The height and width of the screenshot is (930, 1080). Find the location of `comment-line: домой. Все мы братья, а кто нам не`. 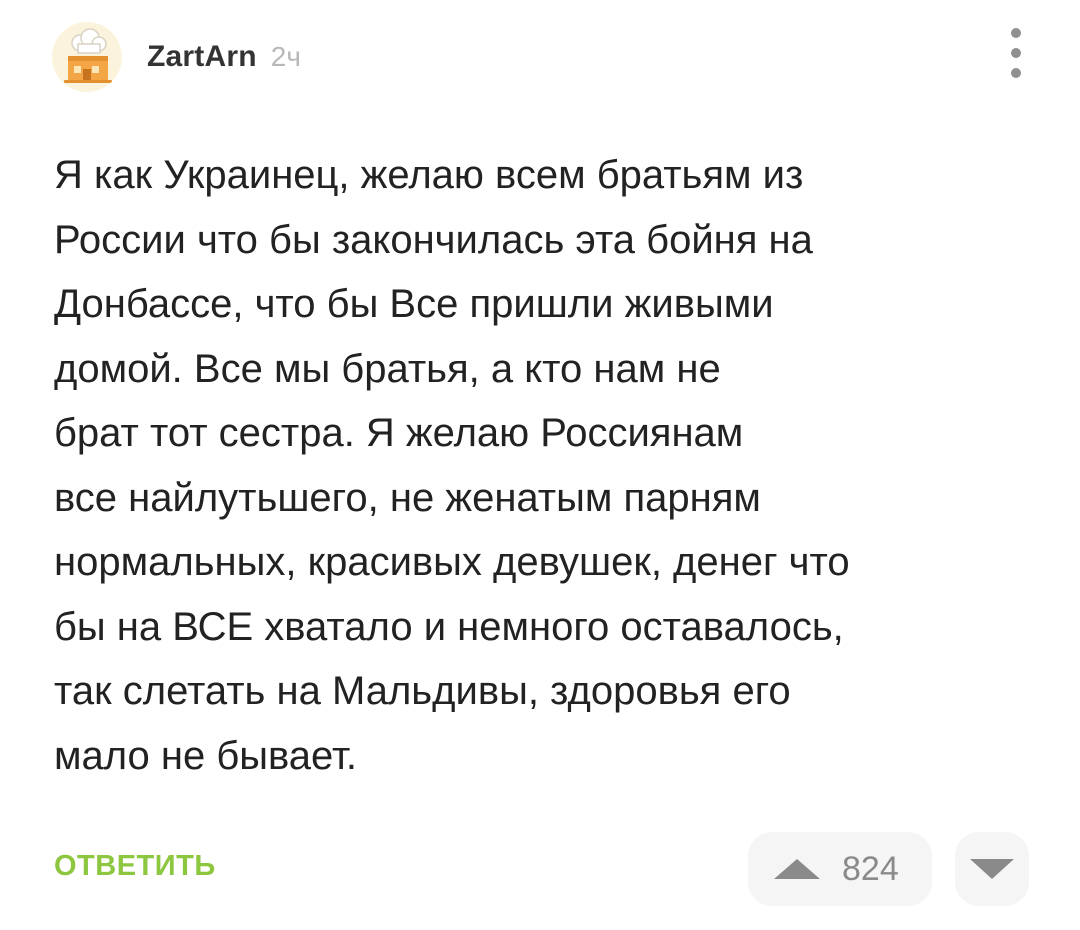

comment-line: домой. Все мы братья, а кто нам не is located at coordinates (387, 368).